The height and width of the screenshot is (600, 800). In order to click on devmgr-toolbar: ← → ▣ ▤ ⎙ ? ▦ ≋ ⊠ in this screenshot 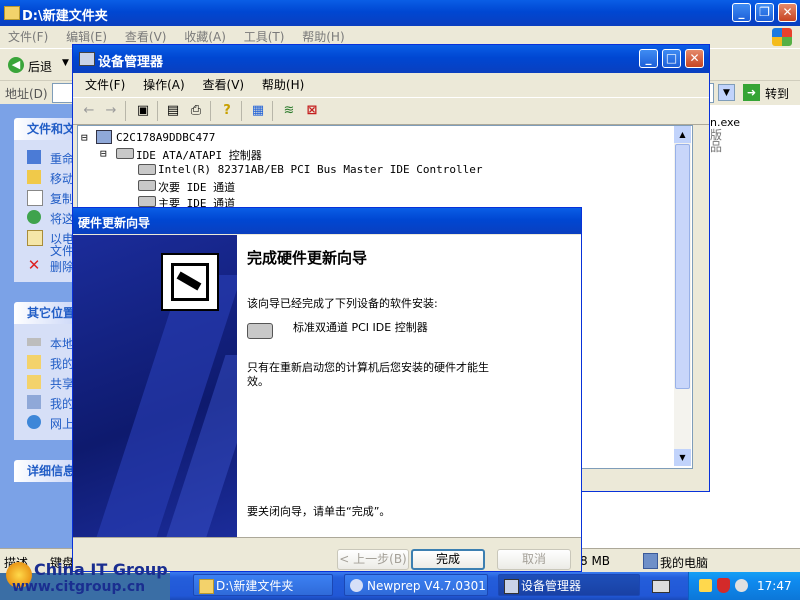, I will do `click(391, 111)`.